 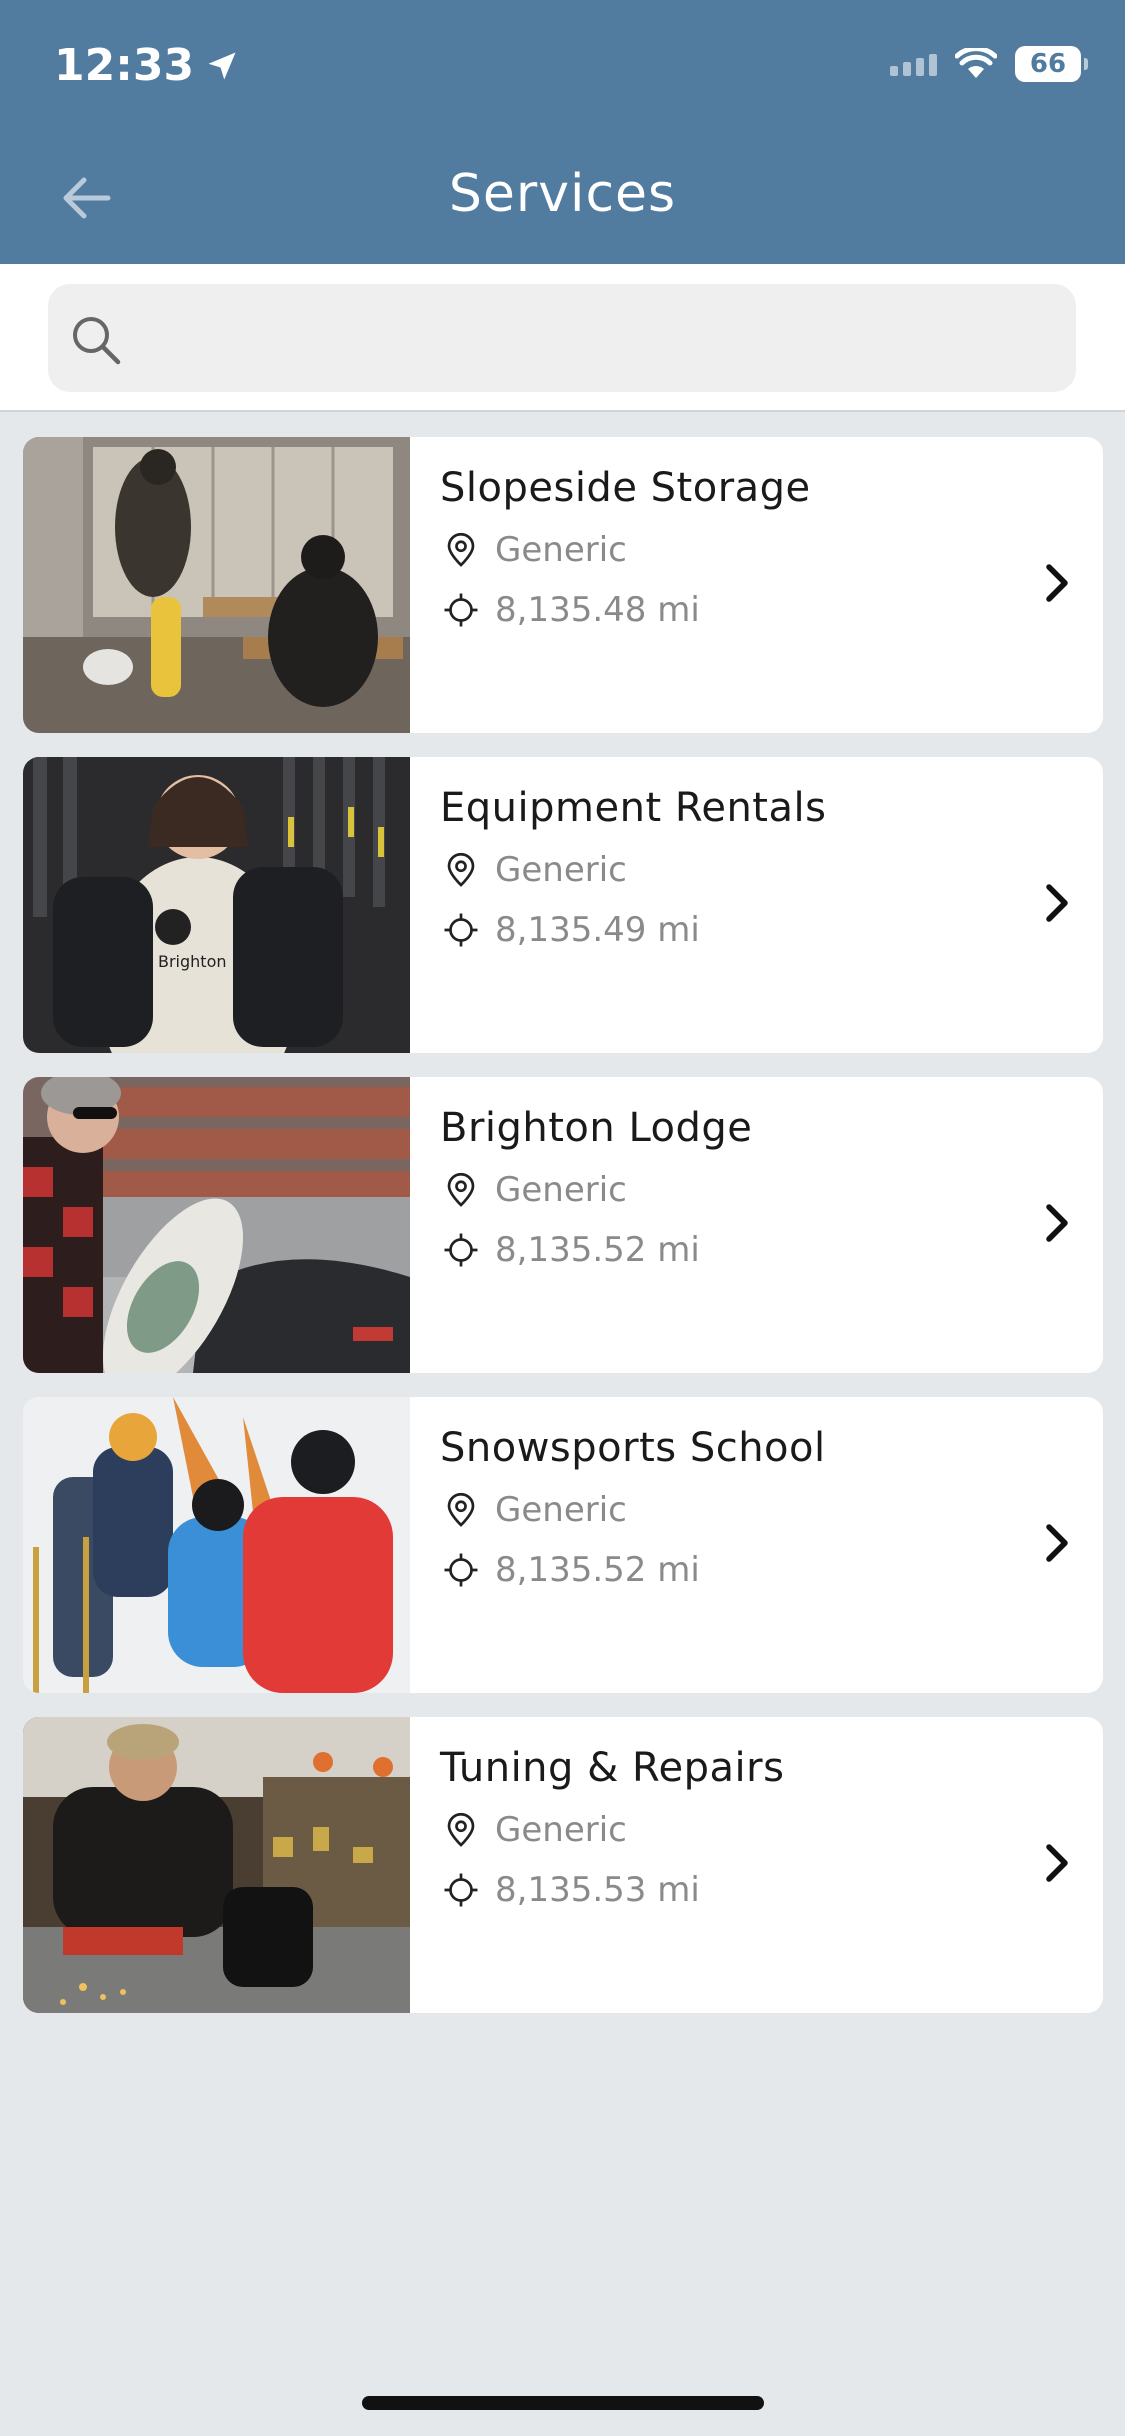 What do you see at coordinates (913, 64) in the screenshot?
I see `signal-icon` at bounding box center [913, 64].